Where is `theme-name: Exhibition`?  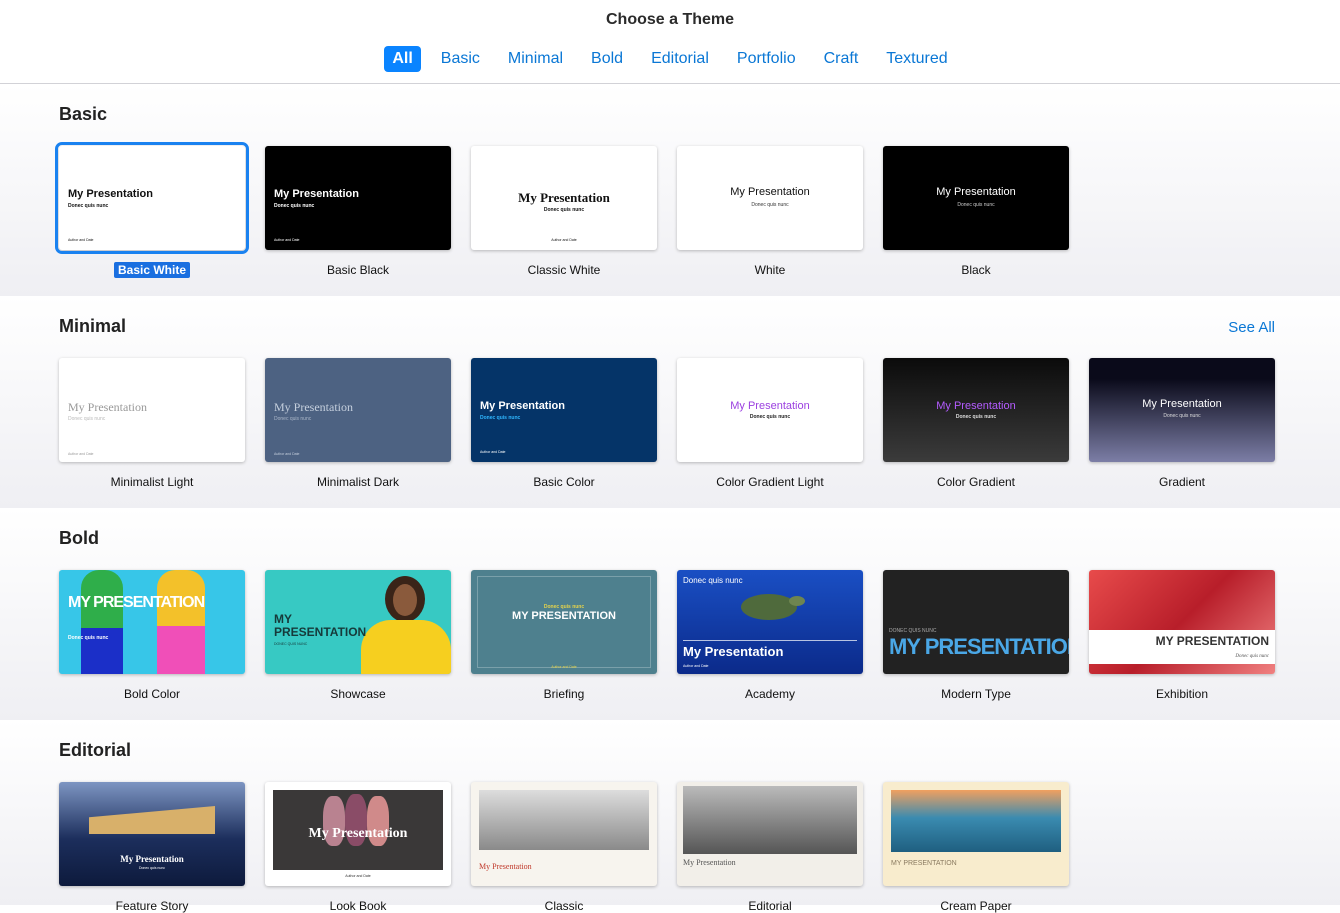 theme-name: Exhibition is located at coordinates (1182, 694).